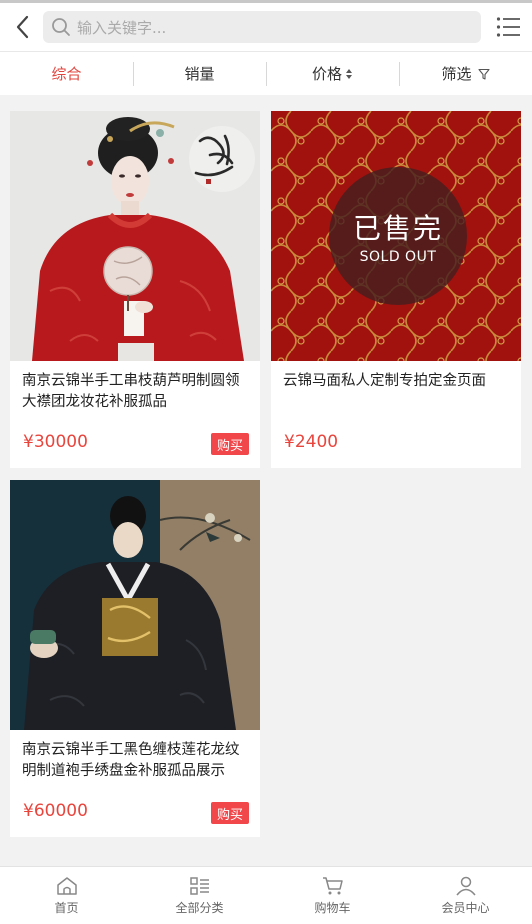 The image size is (532, 924). I want to click on product-image: 已售完 SOLD OUT, so click(396, 236).